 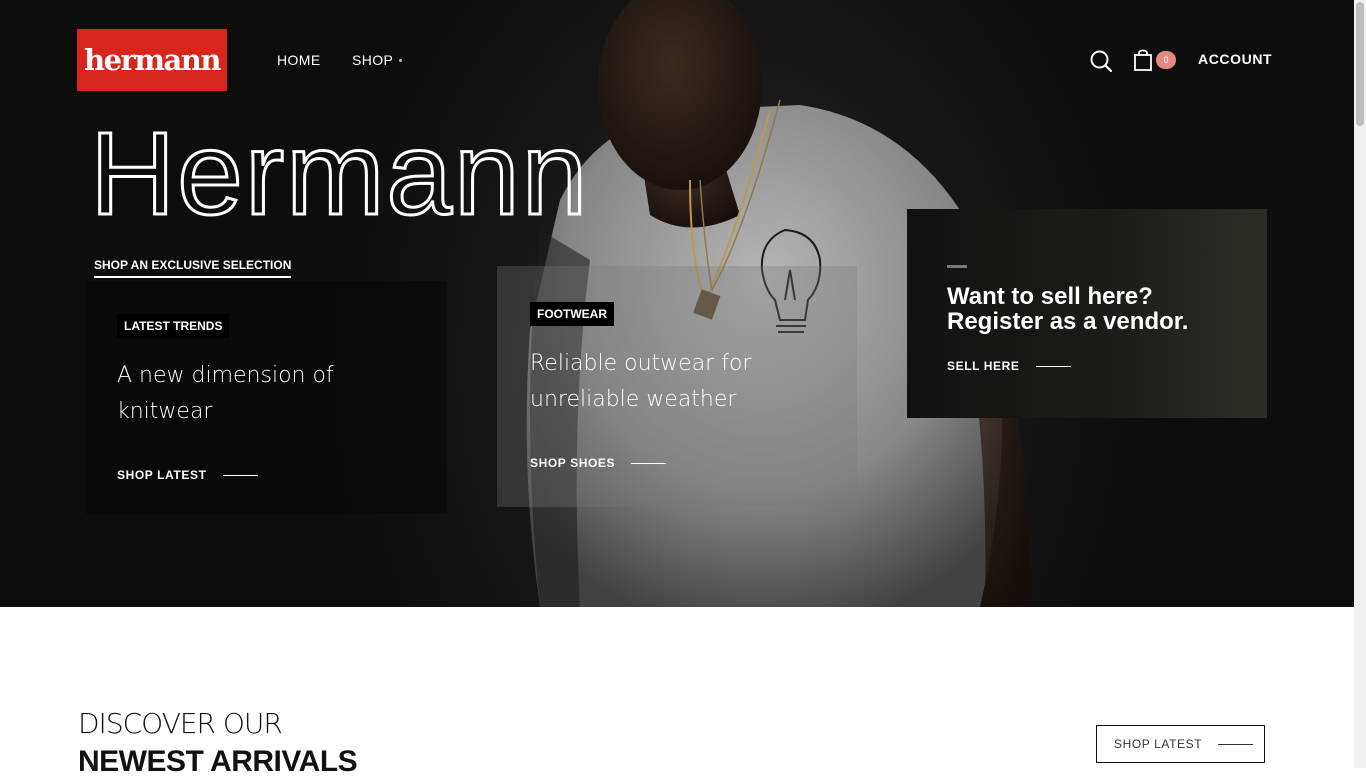 I want to click on shop-latest-link: SHOP LATEST, so click(x=187, y=475).